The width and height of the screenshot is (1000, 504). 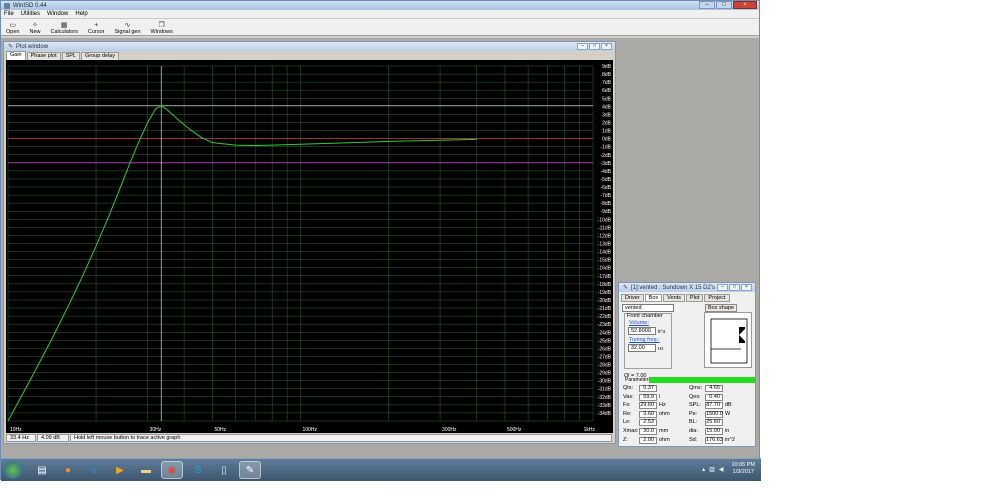 I want to click on vented-window-title: [1]:vented : Sundown X 15 D2's, so click(x=673, y=287).